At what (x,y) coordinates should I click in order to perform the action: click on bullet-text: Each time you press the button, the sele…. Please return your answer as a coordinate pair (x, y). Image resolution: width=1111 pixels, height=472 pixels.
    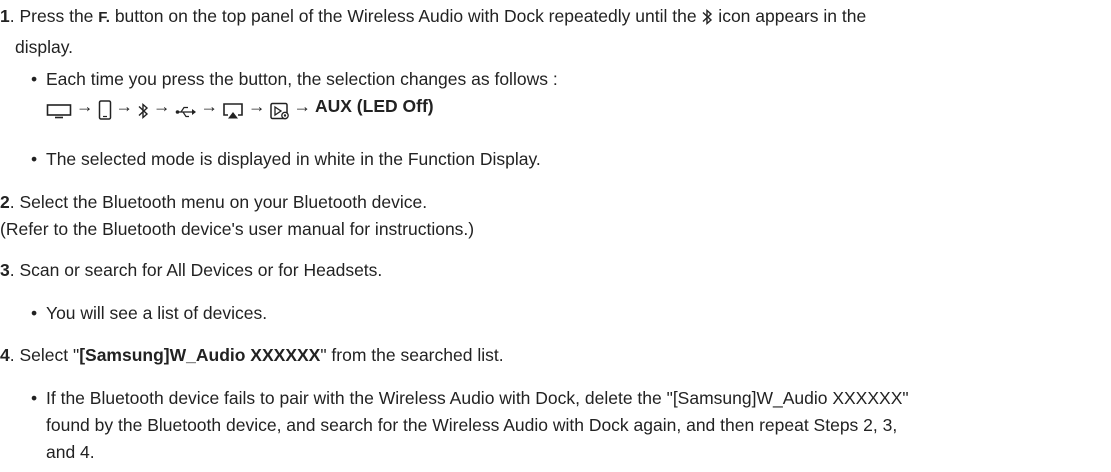
    Looking at the image, I should click on (302, 79).